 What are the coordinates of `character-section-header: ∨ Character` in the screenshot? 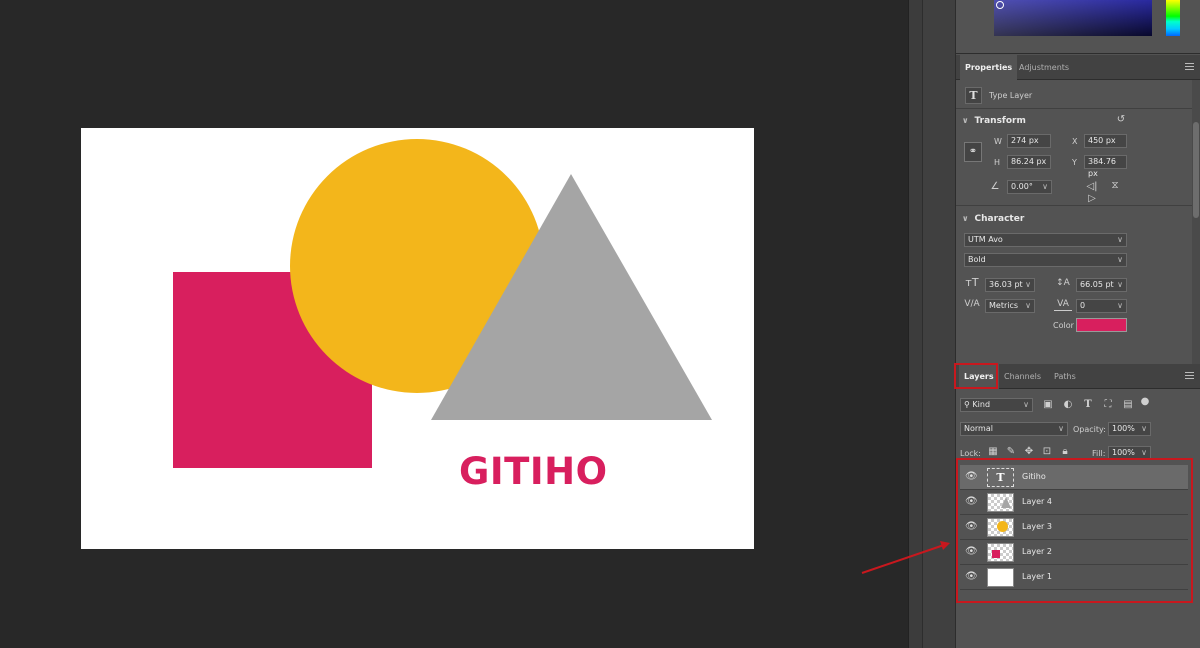 It's located at (993, 219).